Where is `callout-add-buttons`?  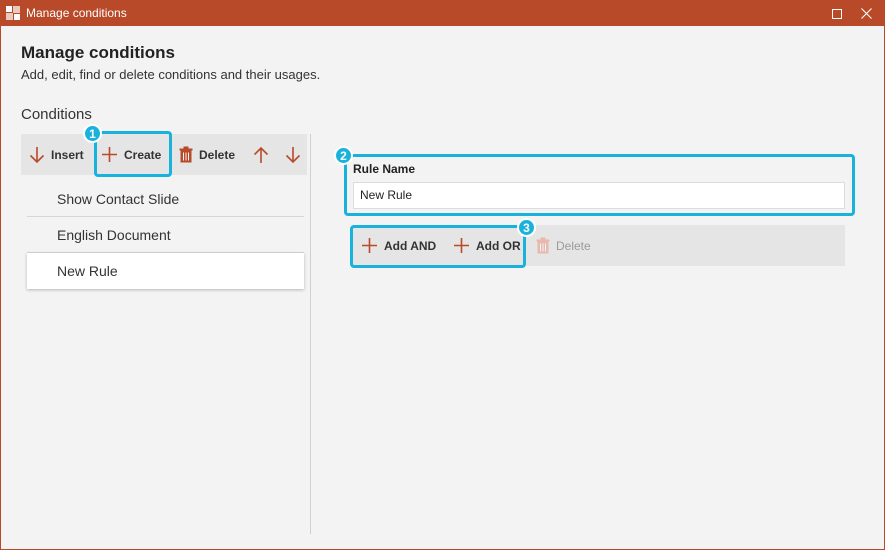 callout-add-buttons is located at coordinates (438, 246).